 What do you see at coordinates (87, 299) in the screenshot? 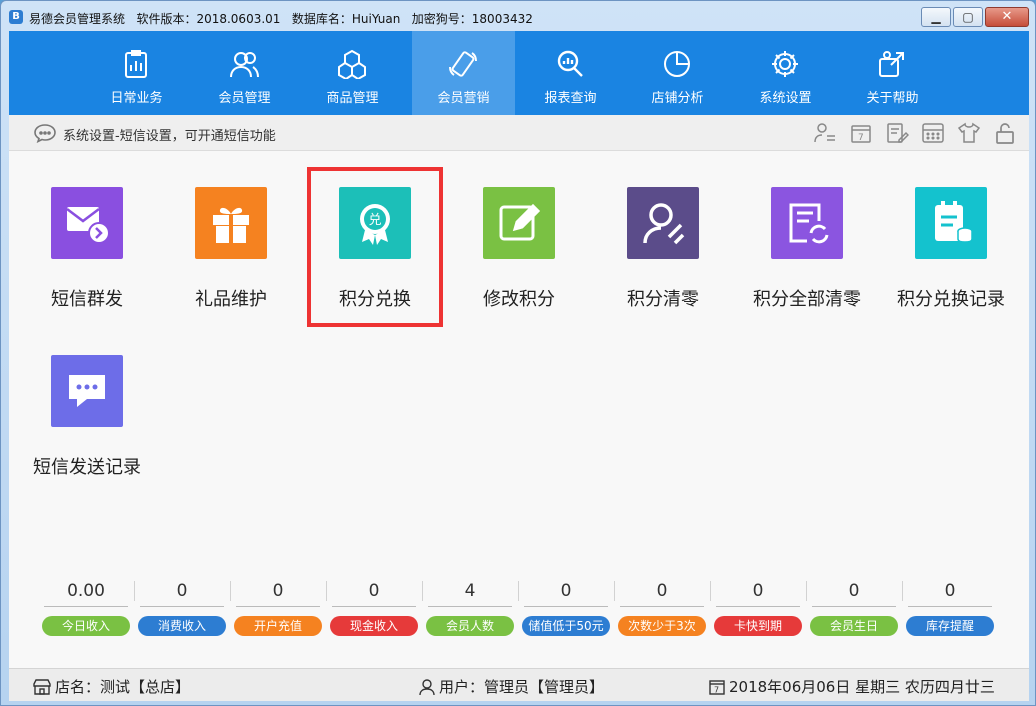
I see `func-label: 短信群发` at bounding box center [87, 299].